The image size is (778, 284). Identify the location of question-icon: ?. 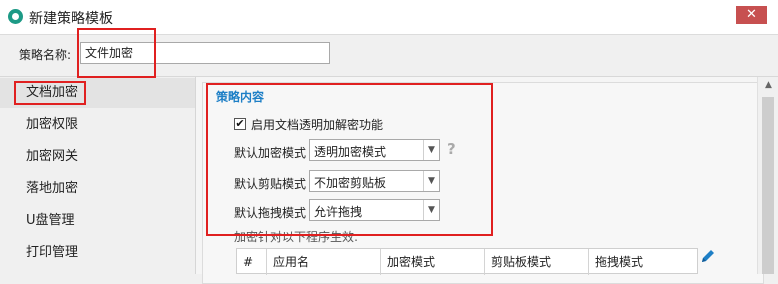
(451, 149).